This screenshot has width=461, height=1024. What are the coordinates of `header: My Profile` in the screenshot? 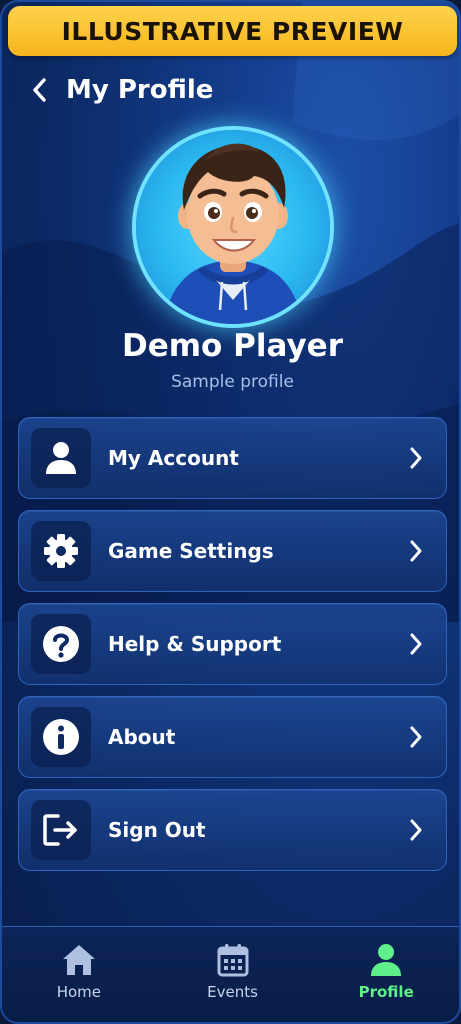 It's located at (230, 90).